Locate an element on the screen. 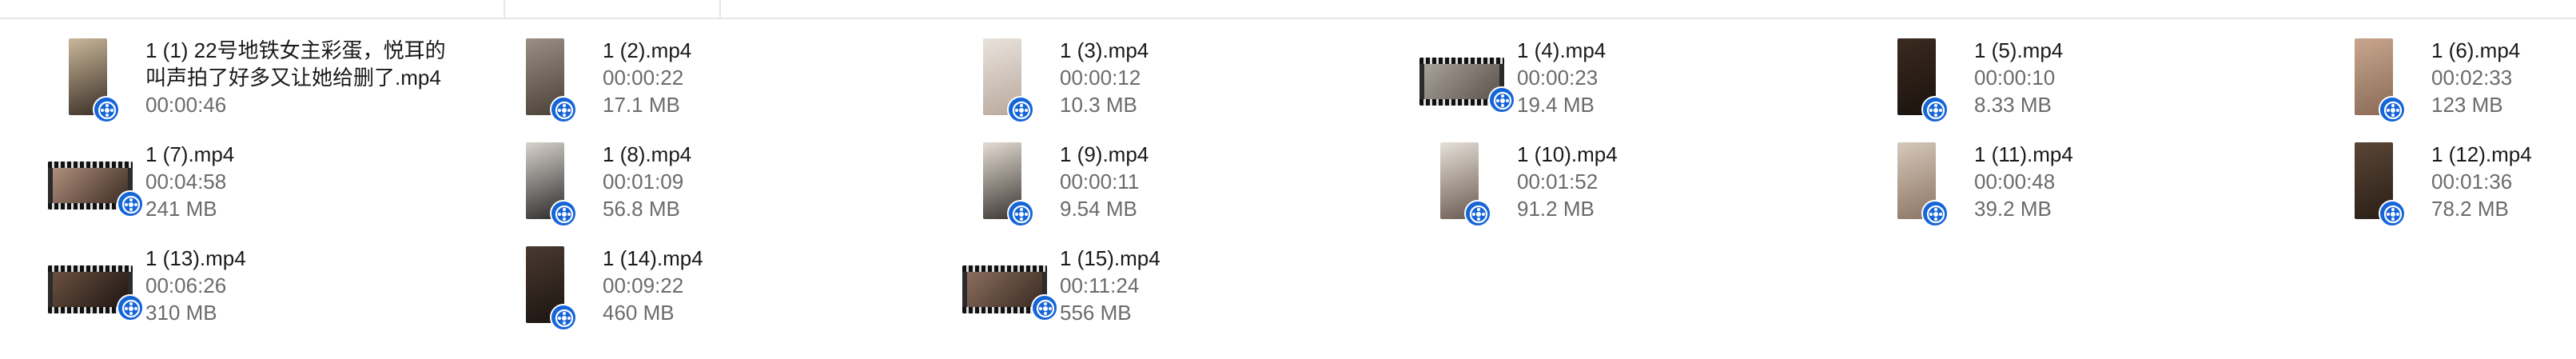  file-name: 1 (5).mp4 is located at coordinates (2138, 50).